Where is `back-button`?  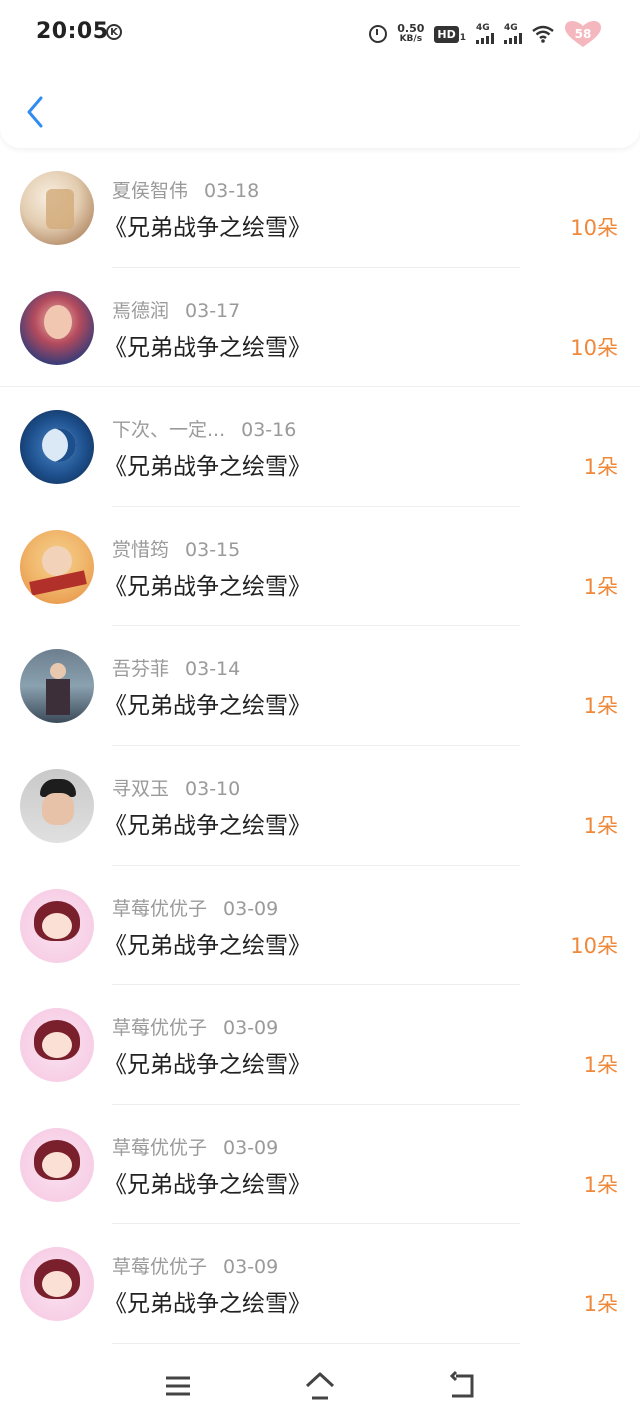
back-button is located at coordinates (35, 112).